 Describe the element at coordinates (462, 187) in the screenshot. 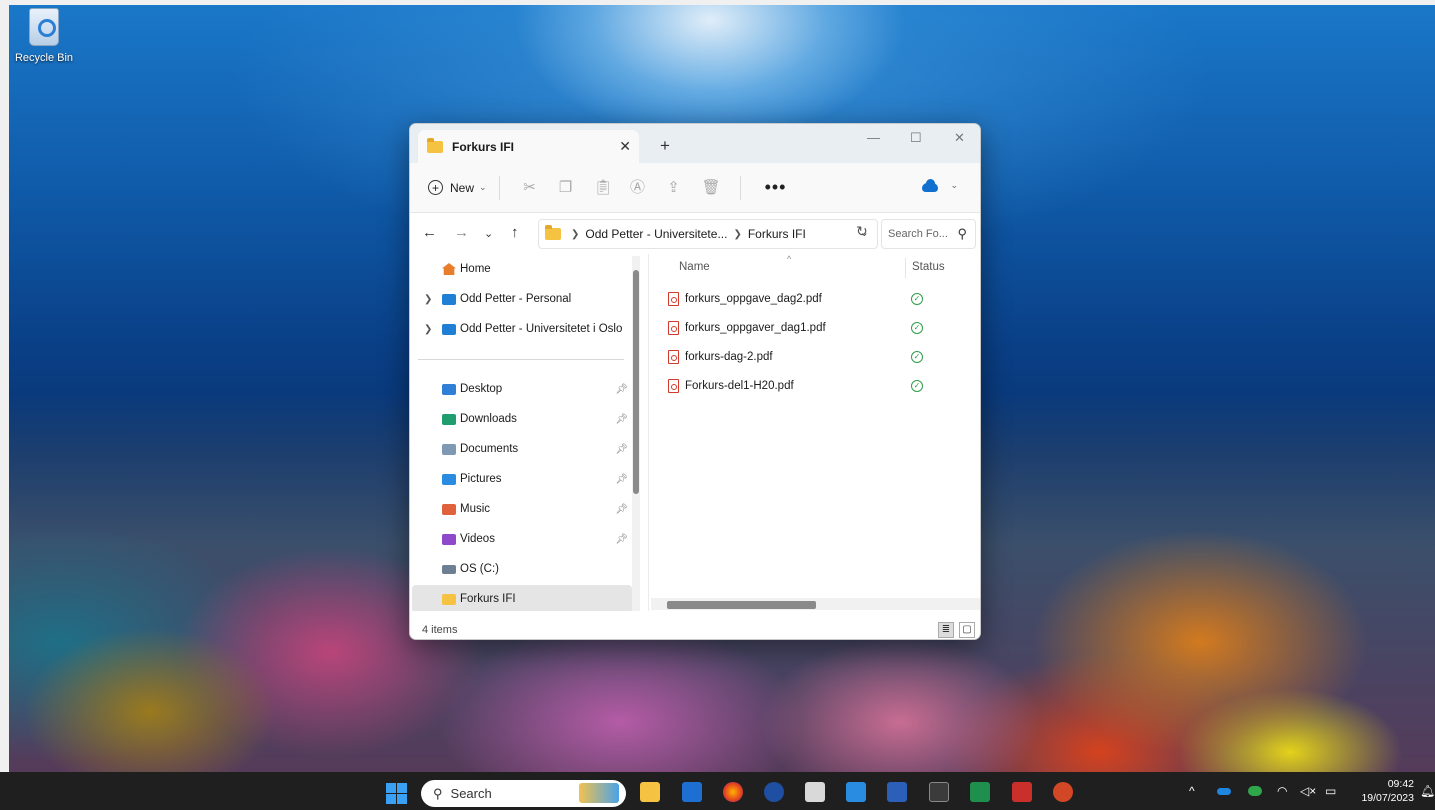

I see `new-button-label: New` at that location.